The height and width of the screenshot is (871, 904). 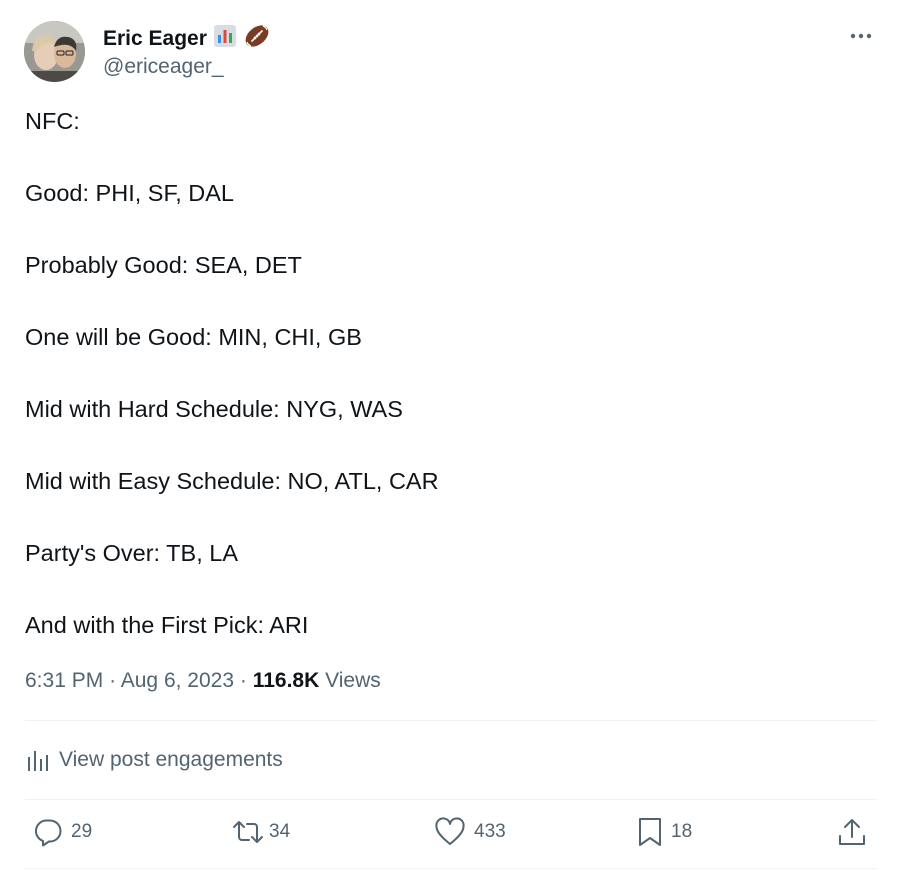 I want to click on repost-button: 34, so click(x=260, y=832).